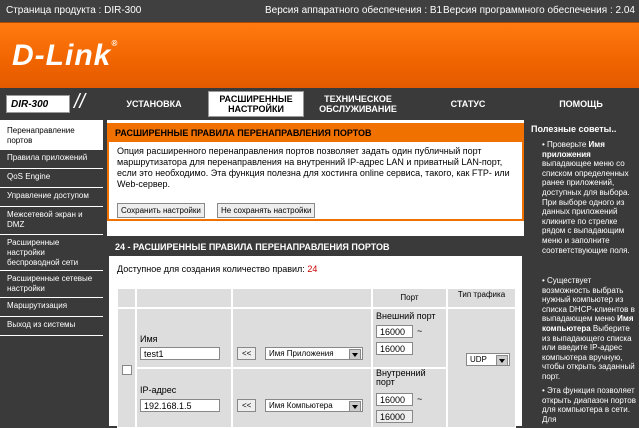  What do you see at coordinates (51, 253) in the screenshot?
I see `sidebar-item-wireless-advanced: Расширенные настройки беспроводной сети` at bounding box center [51, 253].